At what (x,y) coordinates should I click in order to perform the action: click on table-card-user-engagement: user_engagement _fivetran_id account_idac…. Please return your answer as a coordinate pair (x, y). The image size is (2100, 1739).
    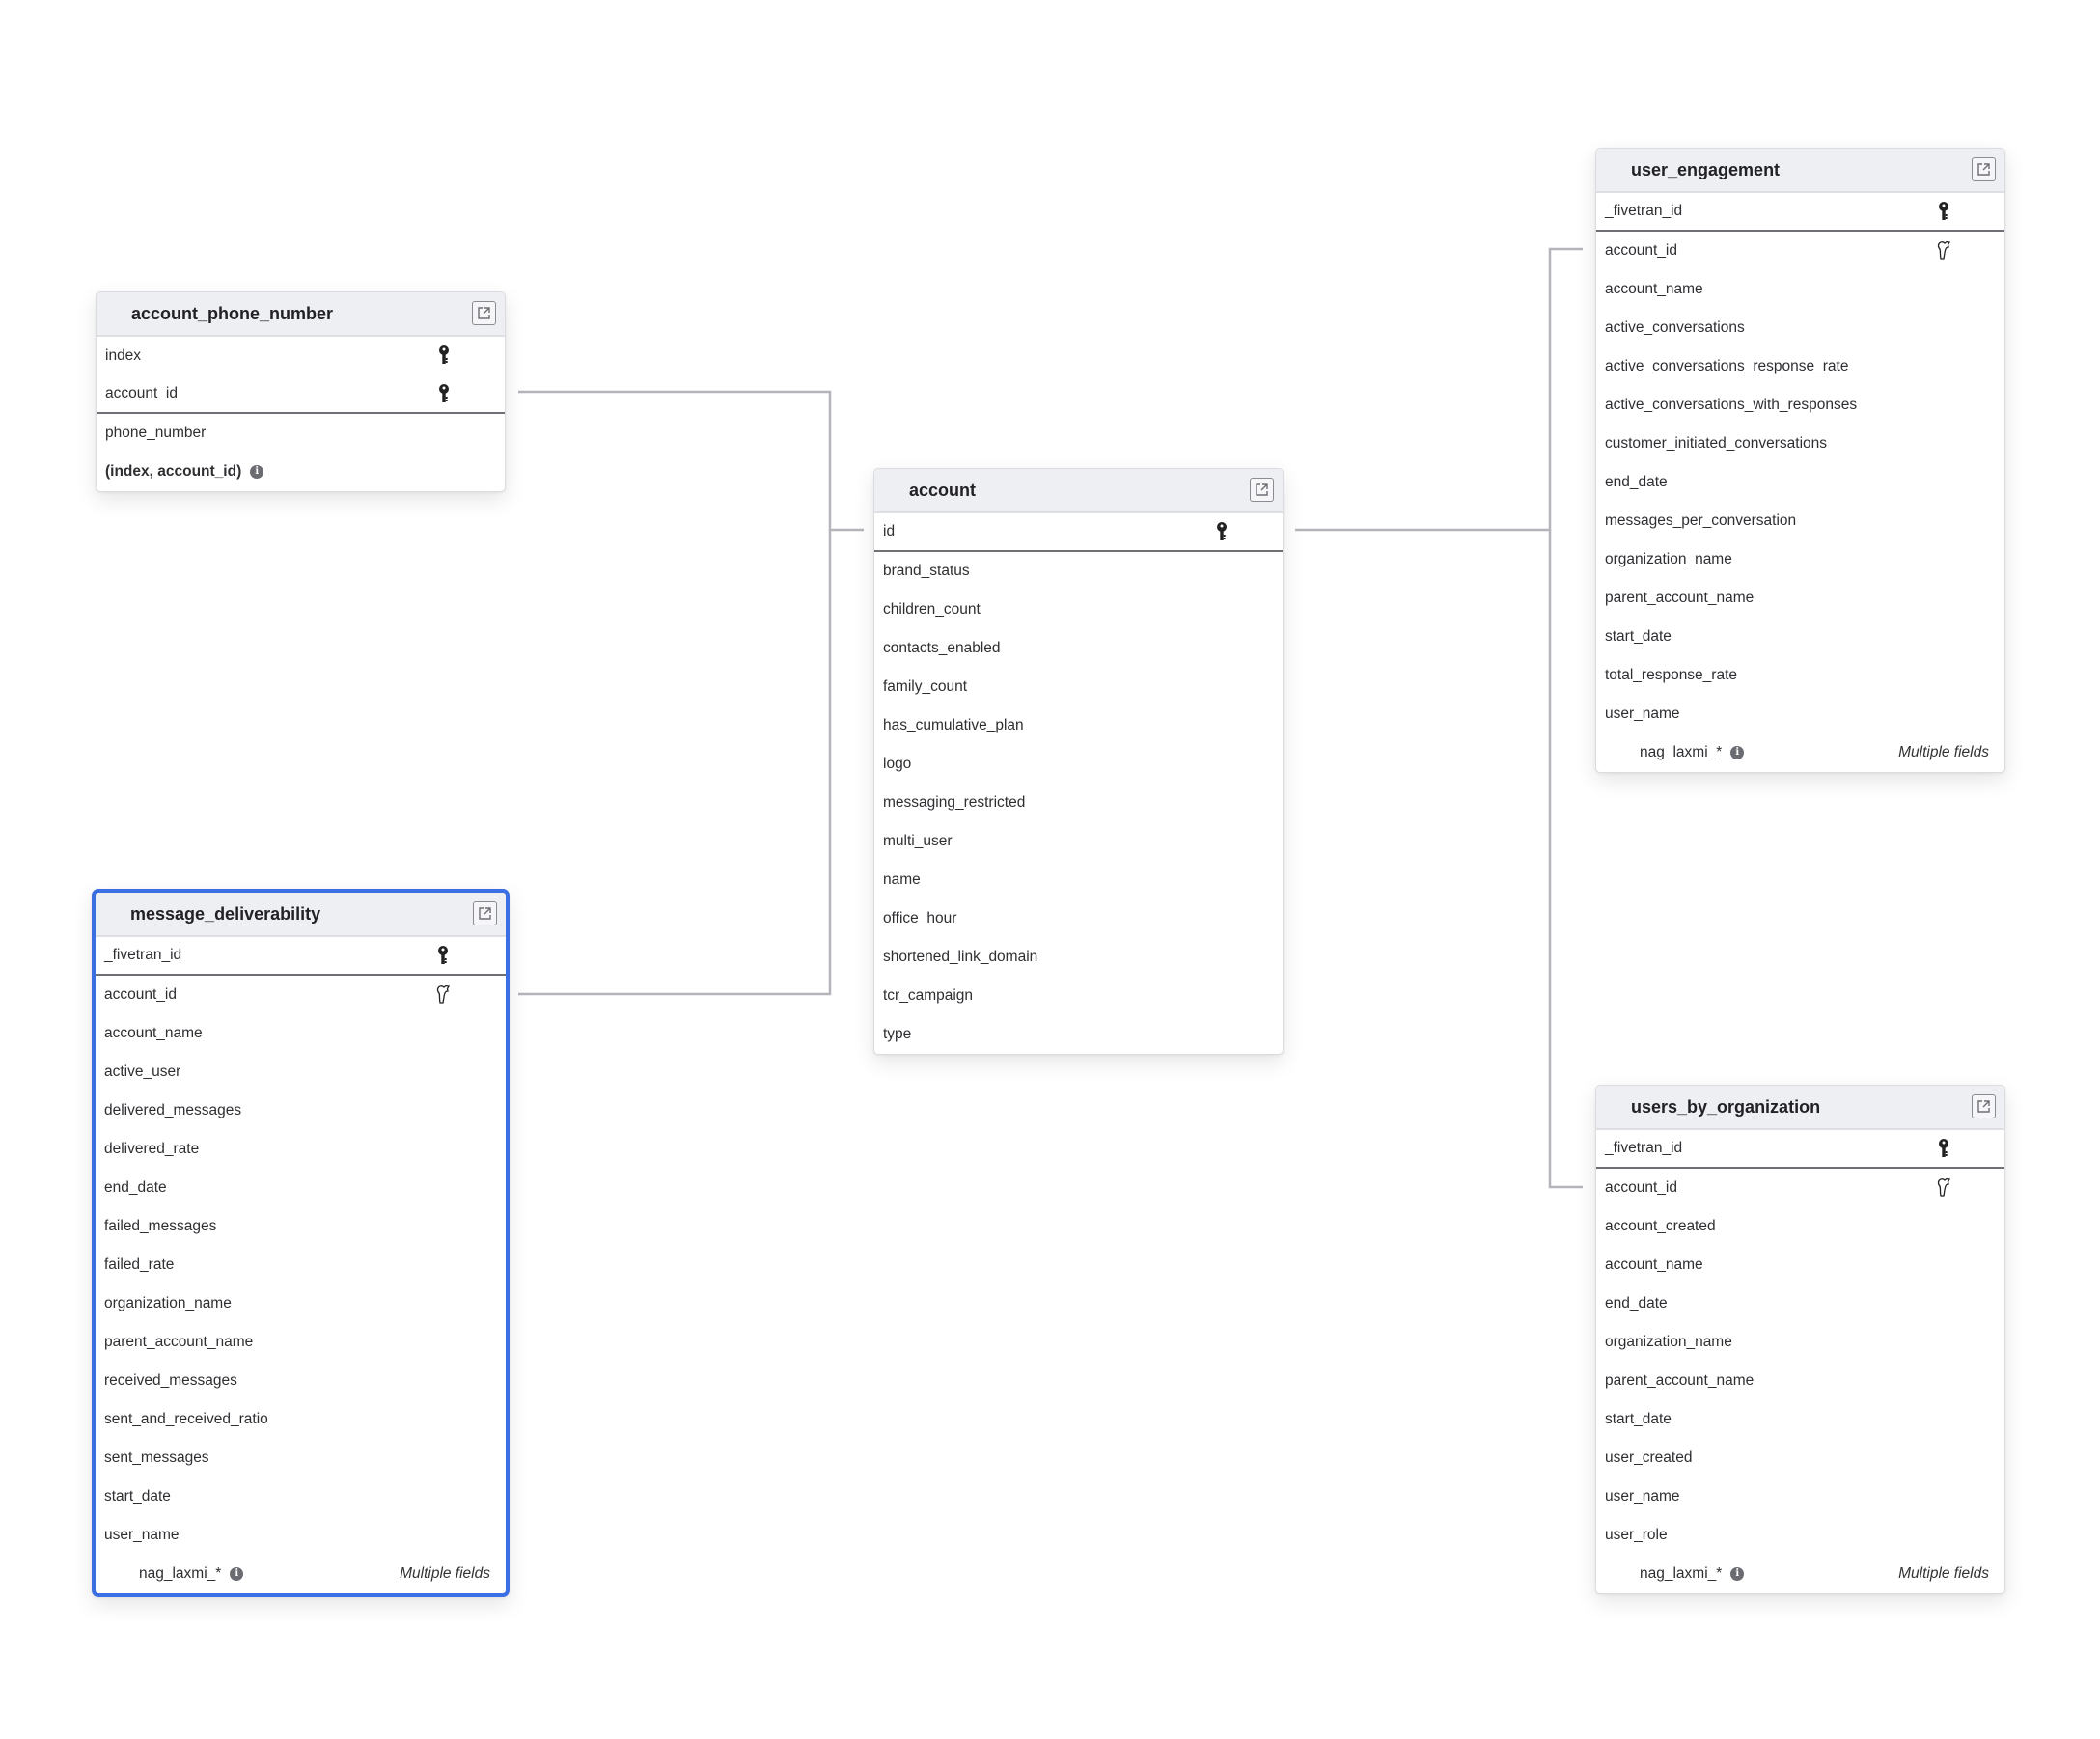
    Looking at the image, I should click on (1800, 460).